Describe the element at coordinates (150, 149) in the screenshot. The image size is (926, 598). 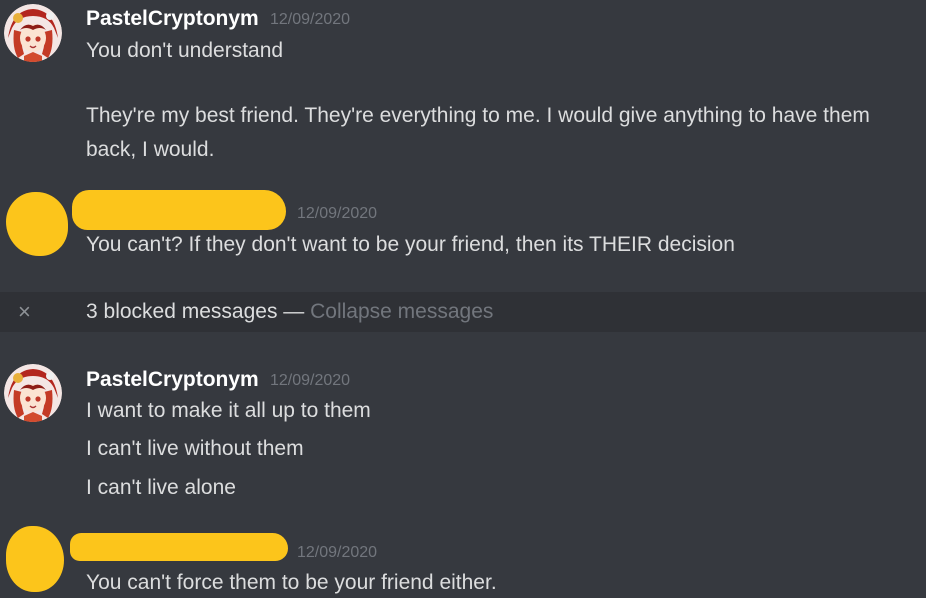
I see `message-text: back, I would.` at that location.